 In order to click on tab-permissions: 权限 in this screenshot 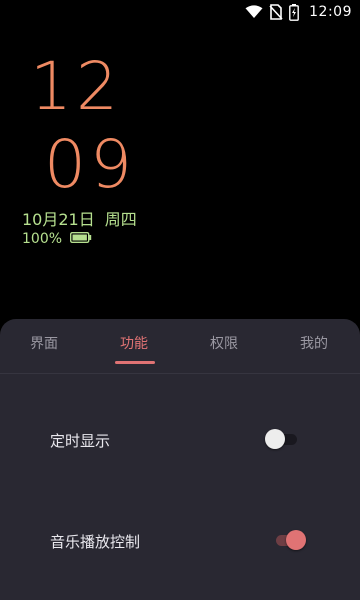, I will do `click(224, 343)`.